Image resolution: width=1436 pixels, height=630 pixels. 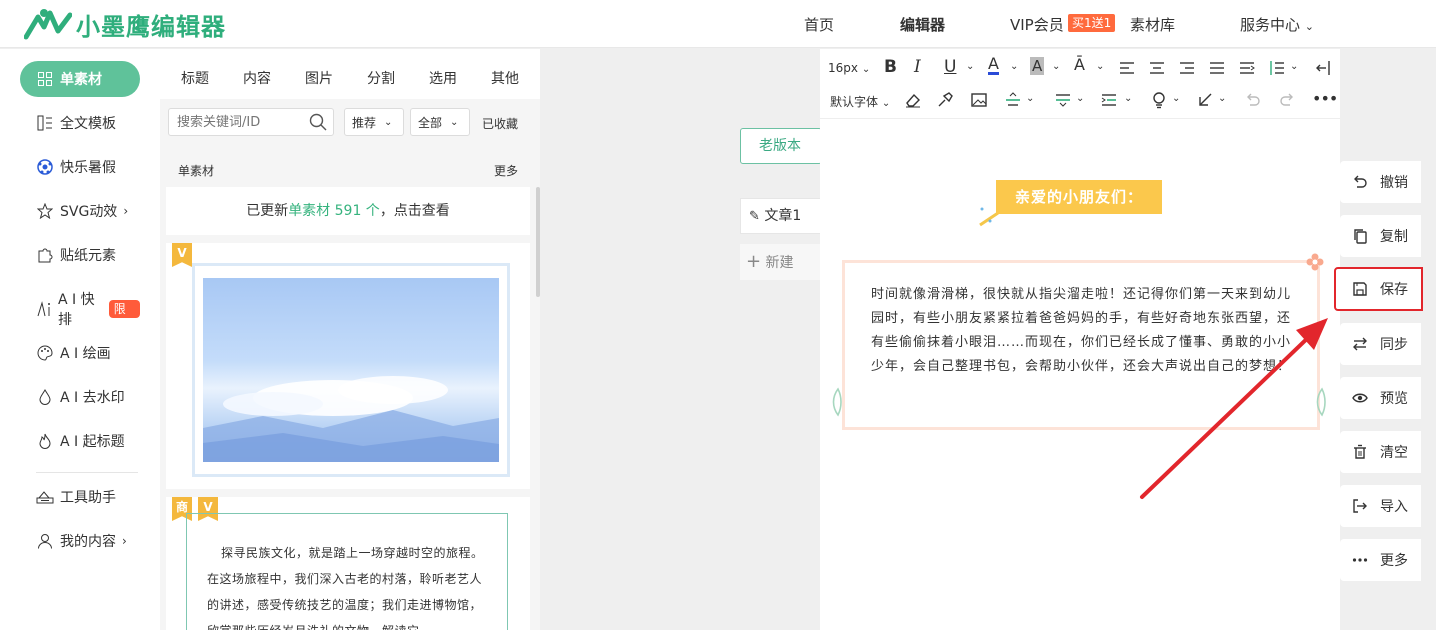 I want to click on align-justify-icon, so click(x=1217, y=68).